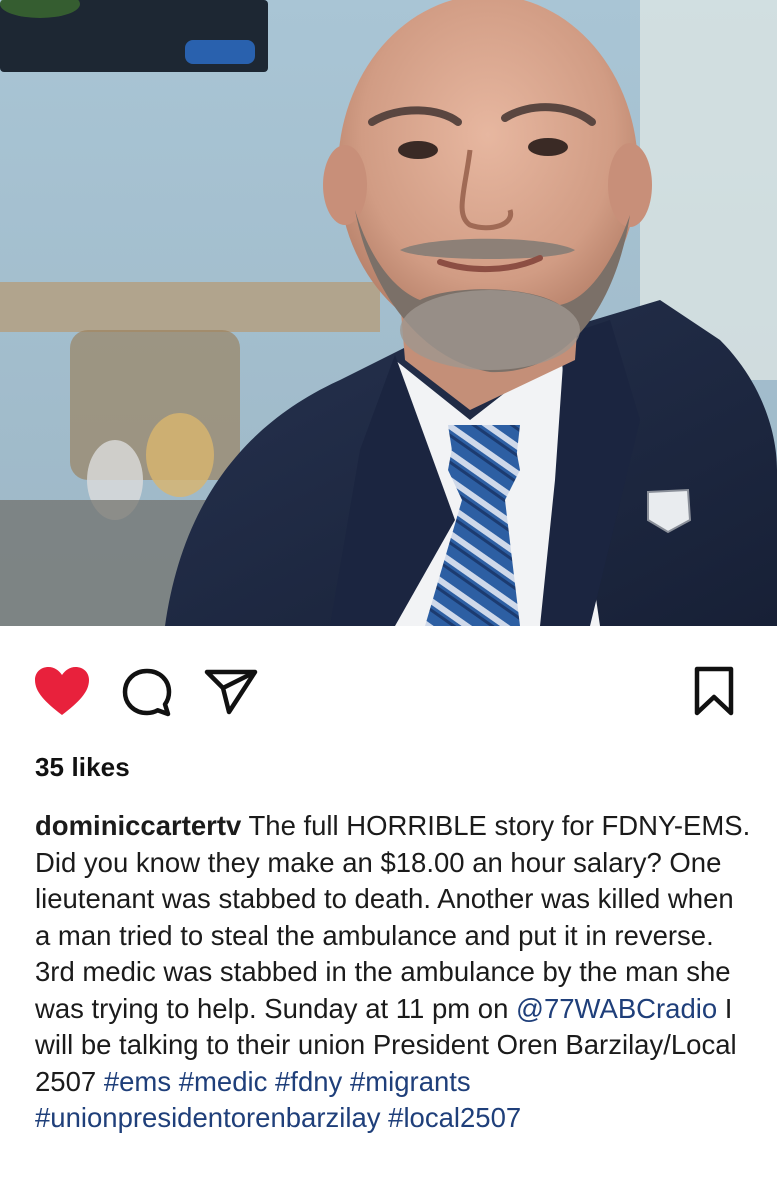  I want to click on post-actions, so click(388, 686).